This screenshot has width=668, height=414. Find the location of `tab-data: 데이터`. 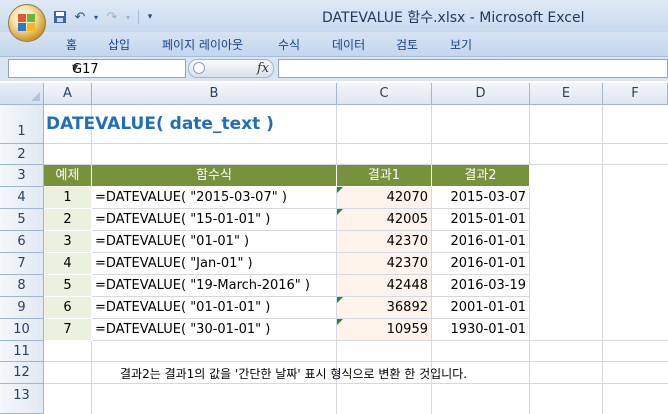

tab-data: 데이터 is located at coordinates (348, 44).